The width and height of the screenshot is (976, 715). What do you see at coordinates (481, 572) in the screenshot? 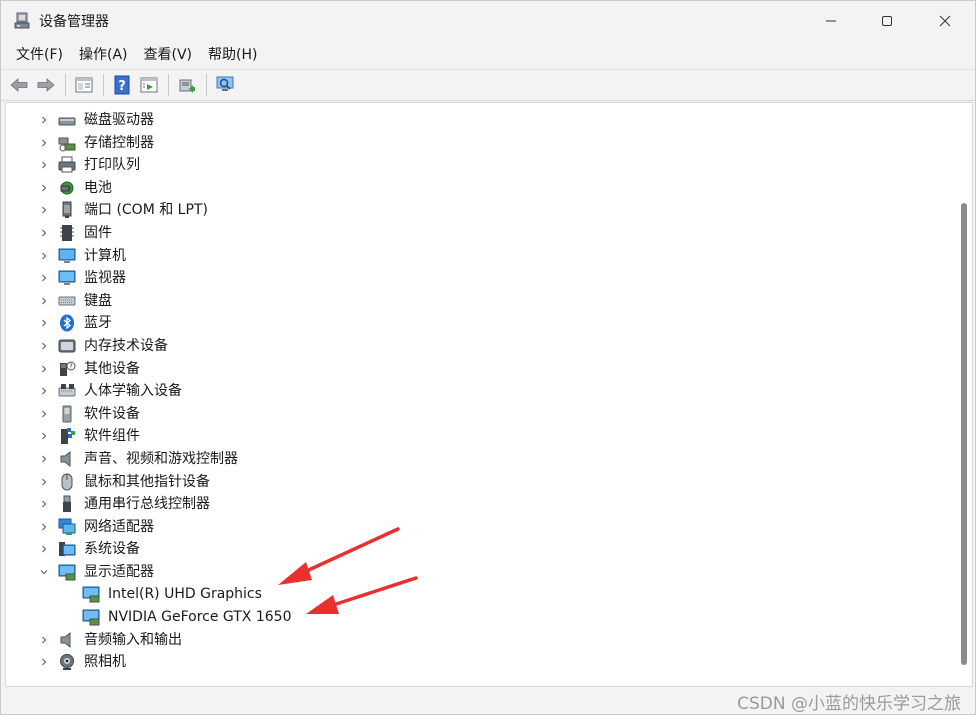
I see `tree-item-display-adapters: 显示适配器` at bounding box center [481, 572].